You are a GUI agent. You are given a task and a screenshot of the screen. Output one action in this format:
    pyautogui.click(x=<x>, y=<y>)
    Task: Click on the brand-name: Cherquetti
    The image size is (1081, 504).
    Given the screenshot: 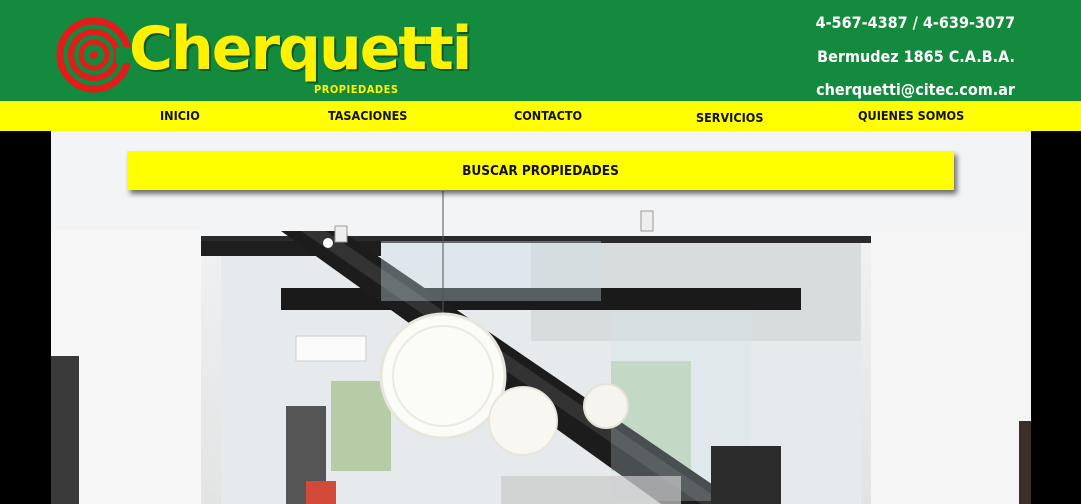 What is the action you would take?
    pyautogui.click(x=300, y=49)
    